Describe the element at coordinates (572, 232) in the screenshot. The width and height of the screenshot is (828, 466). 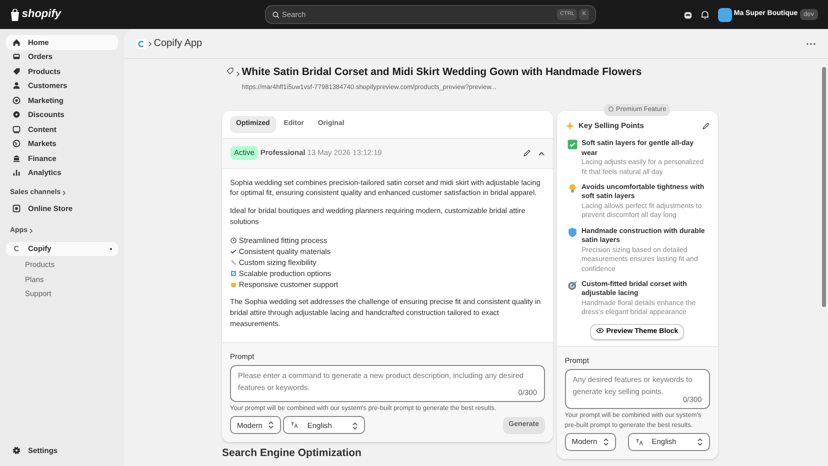
I see `shield-icon` at that location.